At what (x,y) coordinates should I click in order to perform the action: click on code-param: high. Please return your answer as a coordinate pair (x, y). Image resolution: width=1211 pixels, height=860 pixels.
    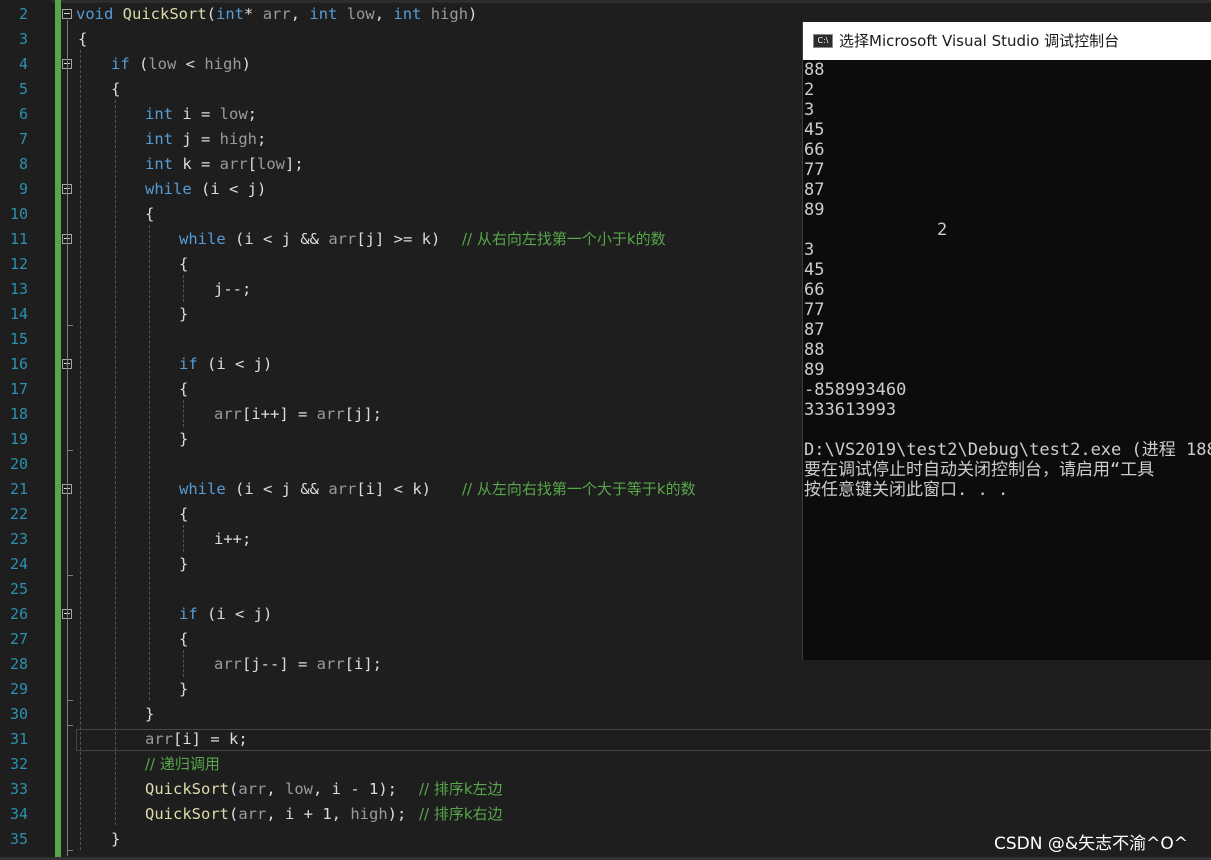
    Looking at the image, I should click on (238, 139).